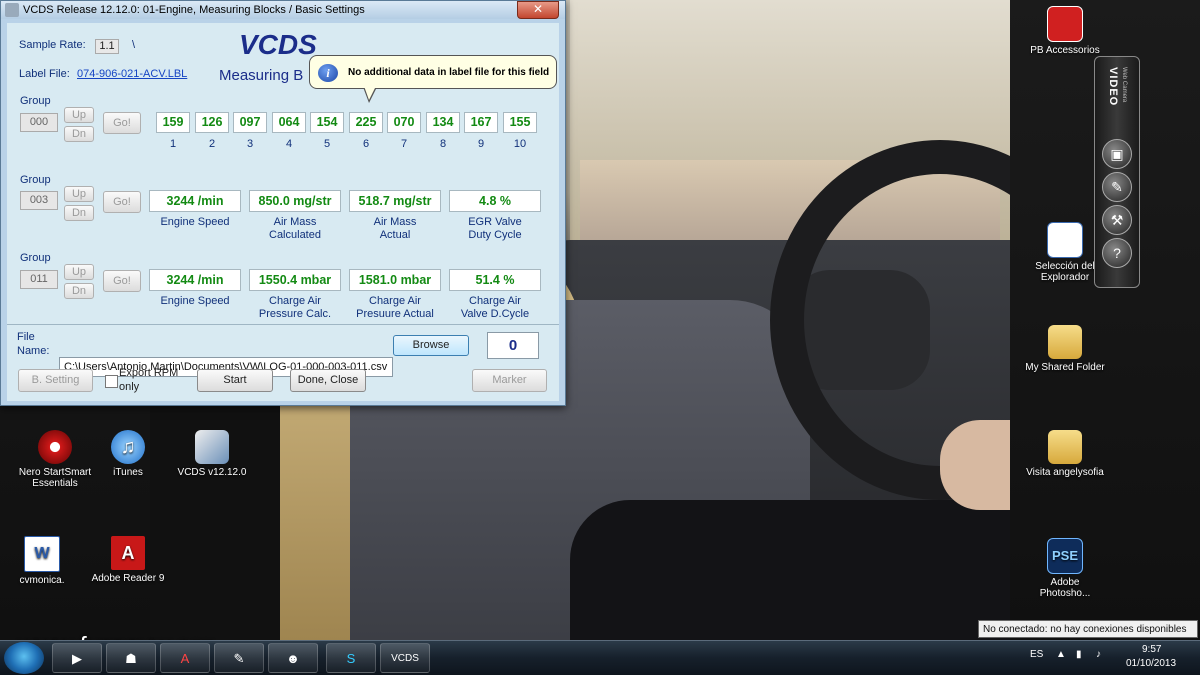 Image resolution: width=1200 pixels, height=675 pixels. What do you see at coordinates (295, 280) in the screenshot?
I see `group-3-field-2: 1550.4 mbar` at bounding box center [295, 280].